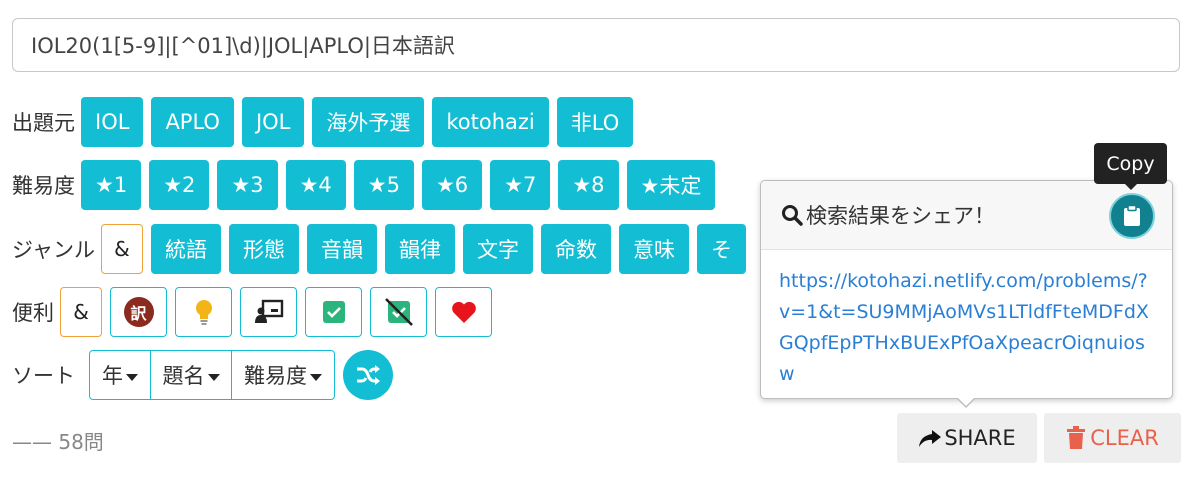 The height and width of the screenshot is (478, 1192). What do you see at coordinates (183, 376) in the screenshot?
I see `sort-title-label: 題名` at bounding box center [183, 376].